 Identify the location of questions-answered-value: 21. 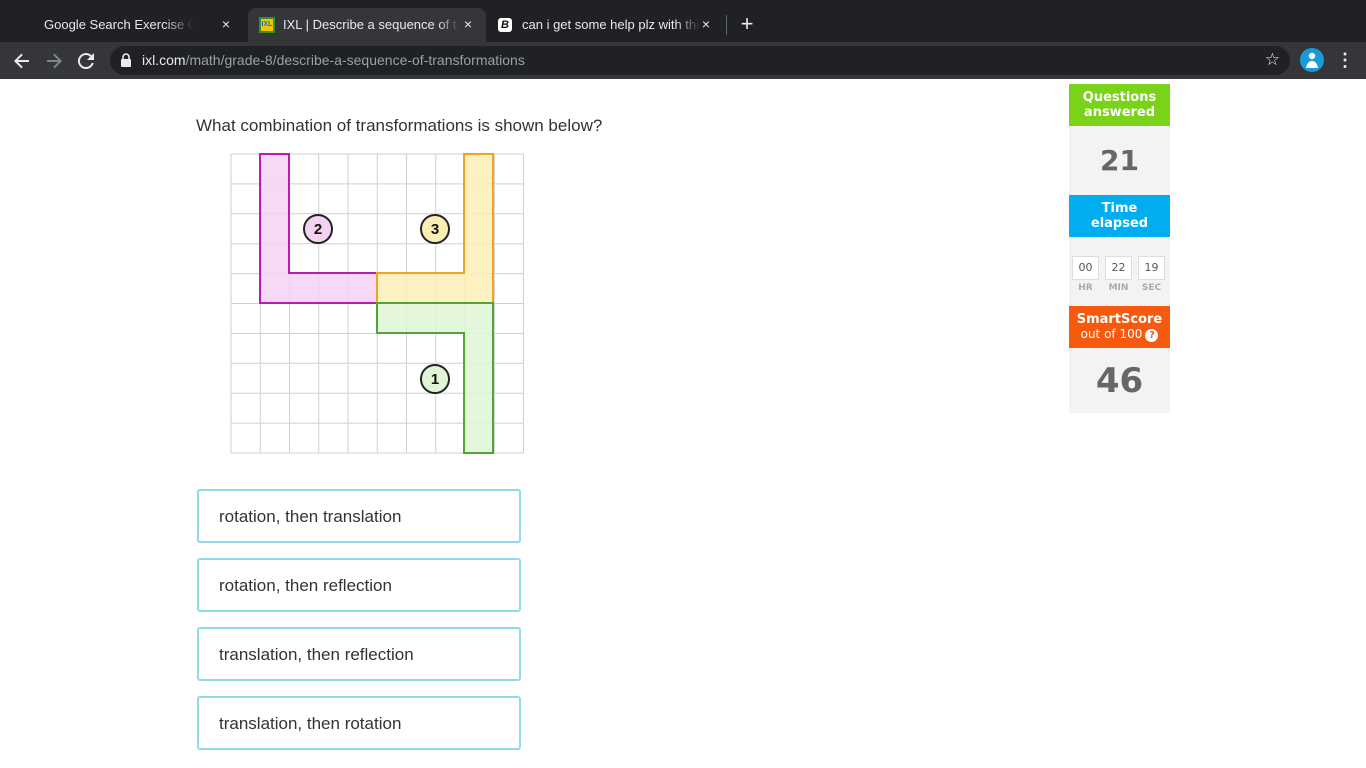
(1119, 160).